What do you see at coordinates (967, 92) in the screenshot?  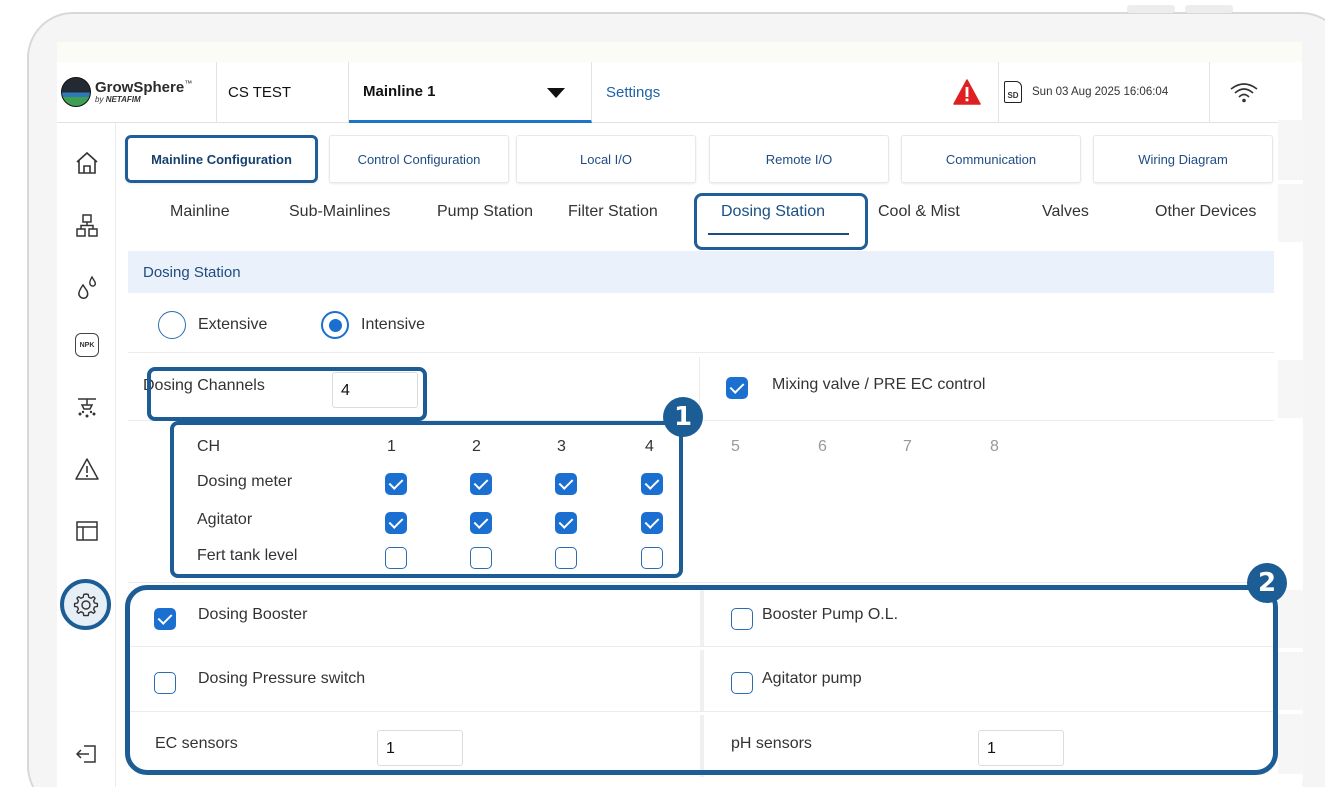 I see `alert-warning-icon` at bounding box center [967, 92].